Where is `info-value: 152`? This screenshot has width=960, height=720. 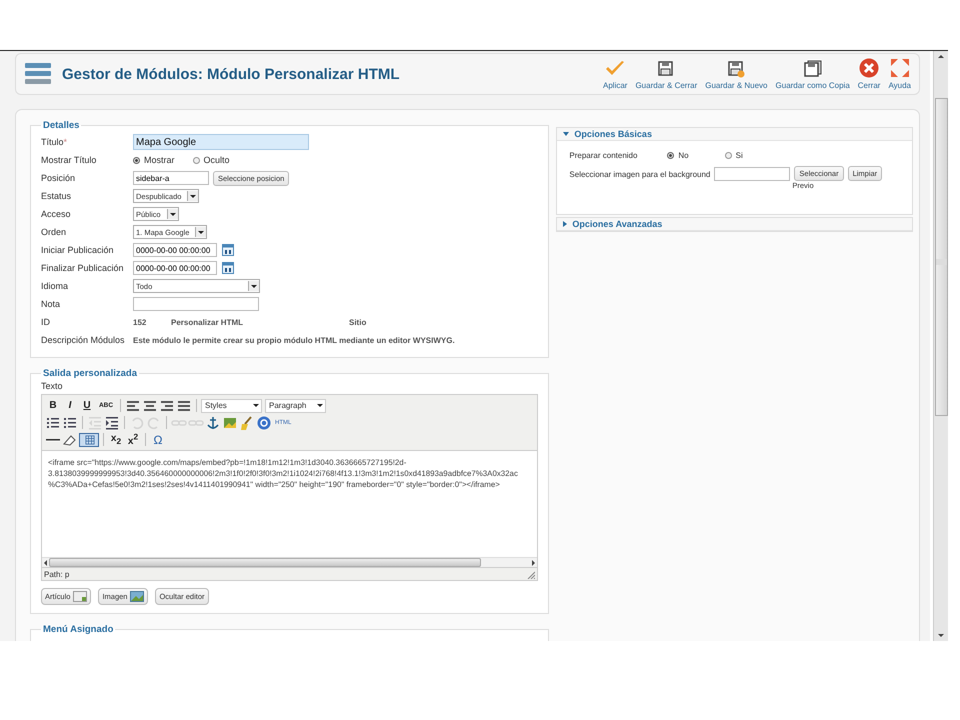 info-value: 152 is located at coordinates (140, 322).